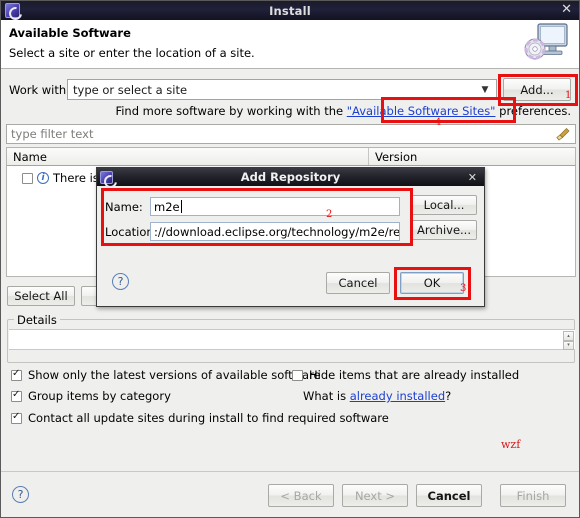 The image size is (580, 518). Describe the element at coordinates (40, 90) in the screenshot. I see `work-with-label: Work with:` at that location.